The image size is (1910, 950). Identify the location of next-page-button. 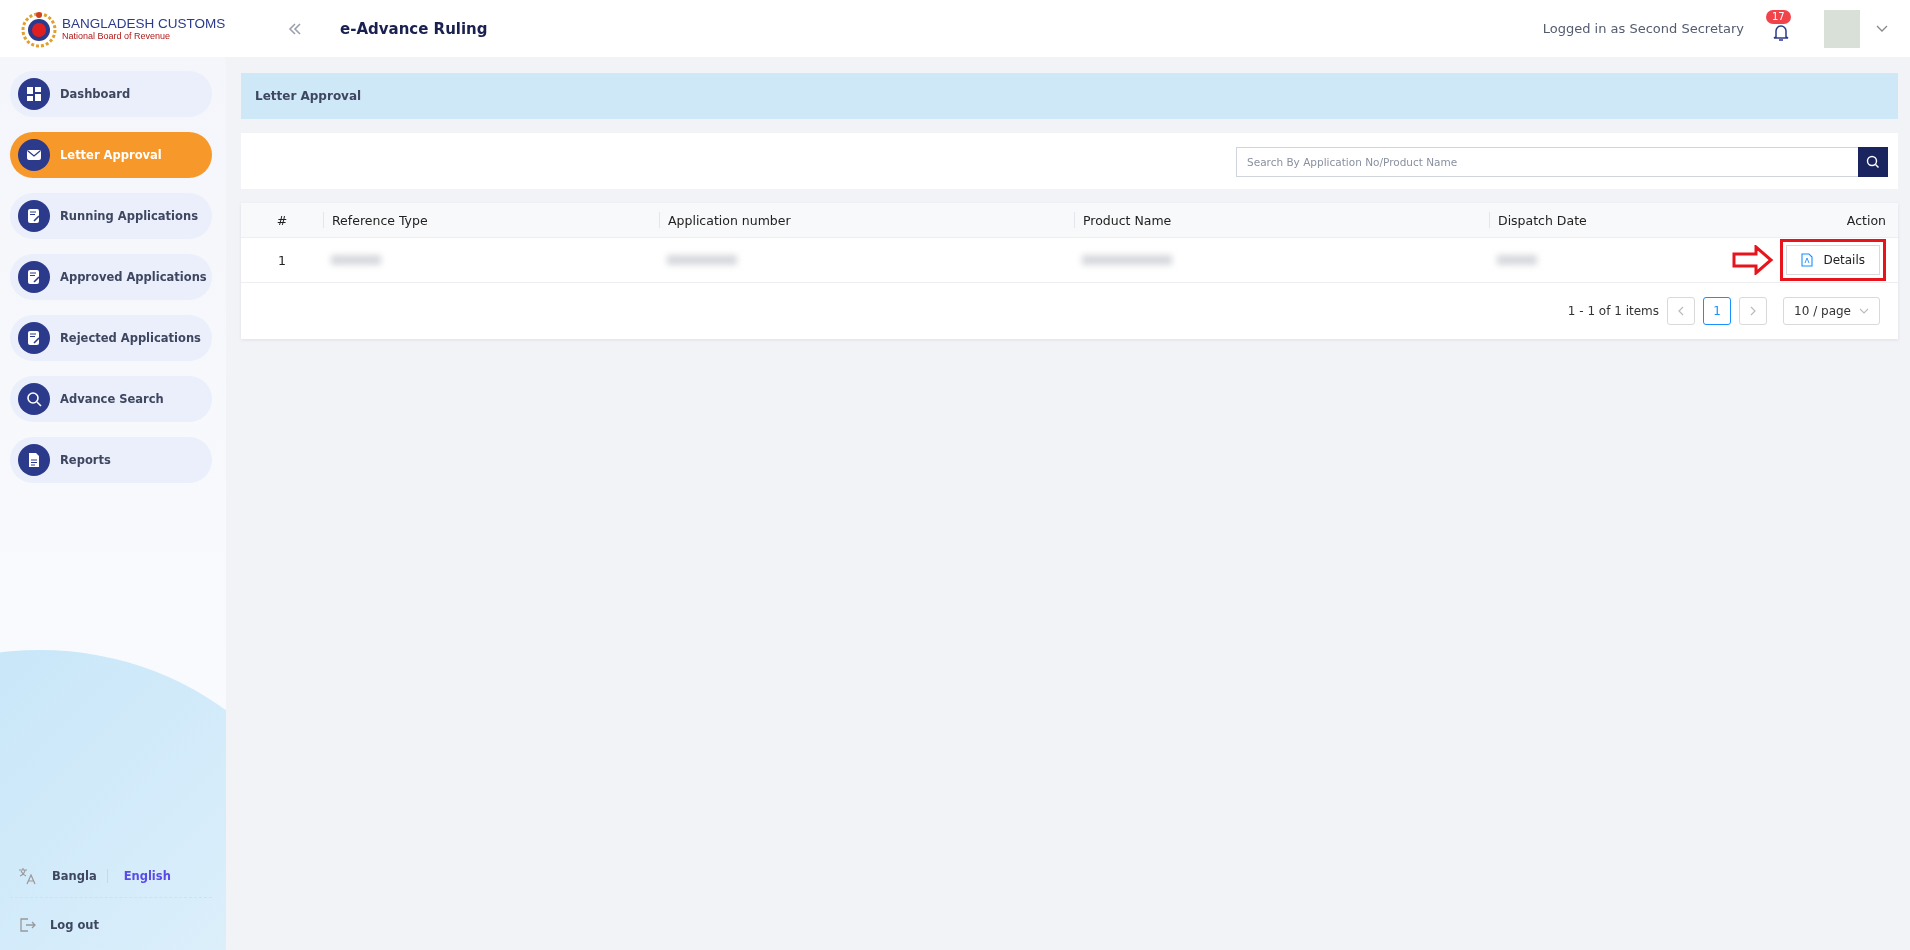
(1753, 311).